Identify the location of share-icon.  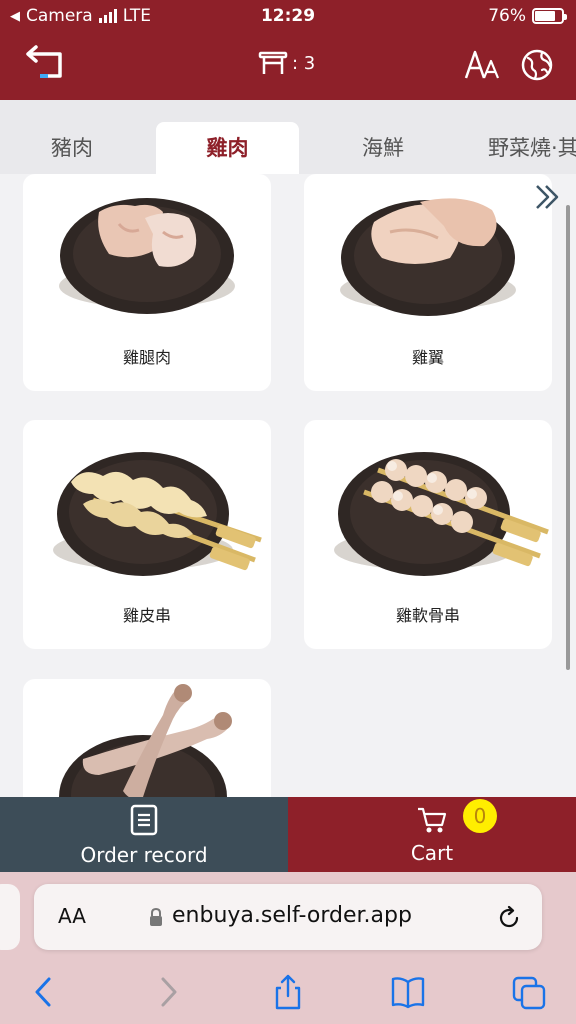
(288, 992).